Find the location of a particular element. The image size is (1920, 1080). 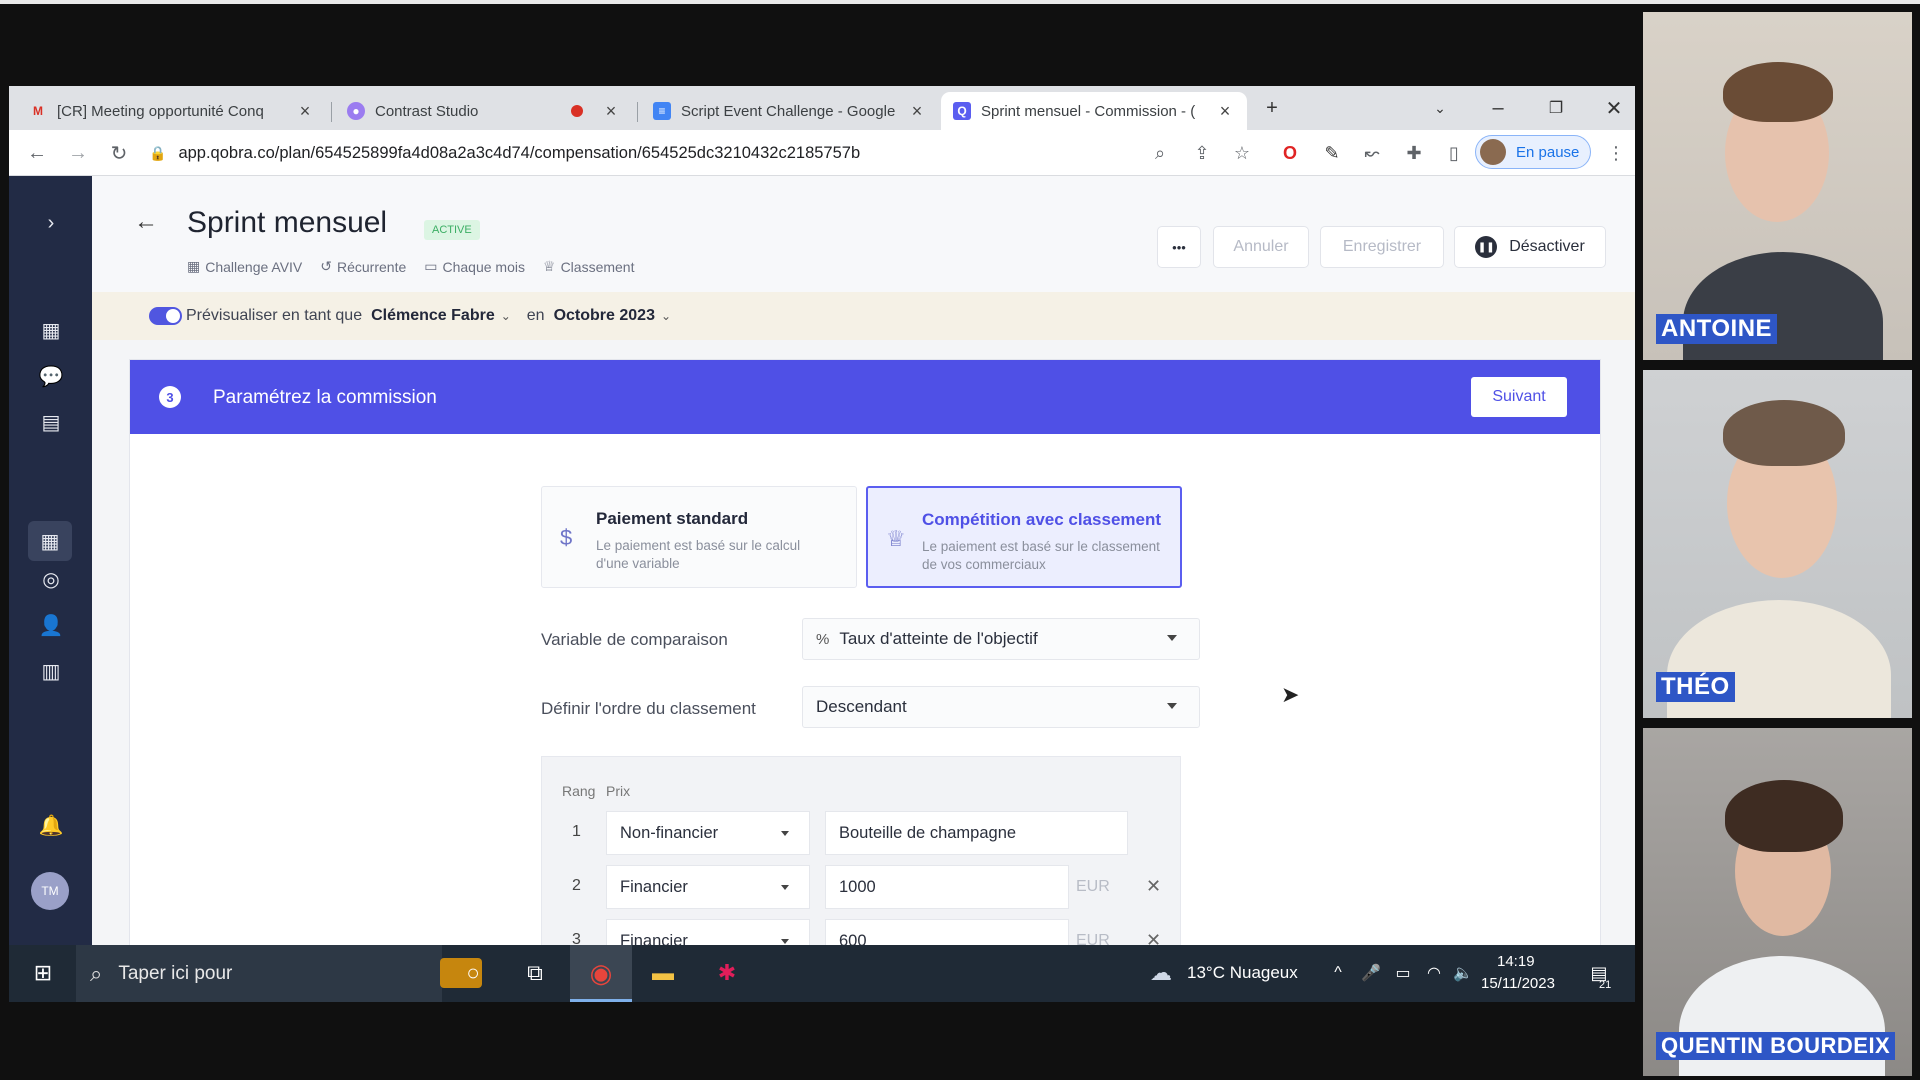

remove-row-icon: ✕ is located at coordinates (1153, 886).